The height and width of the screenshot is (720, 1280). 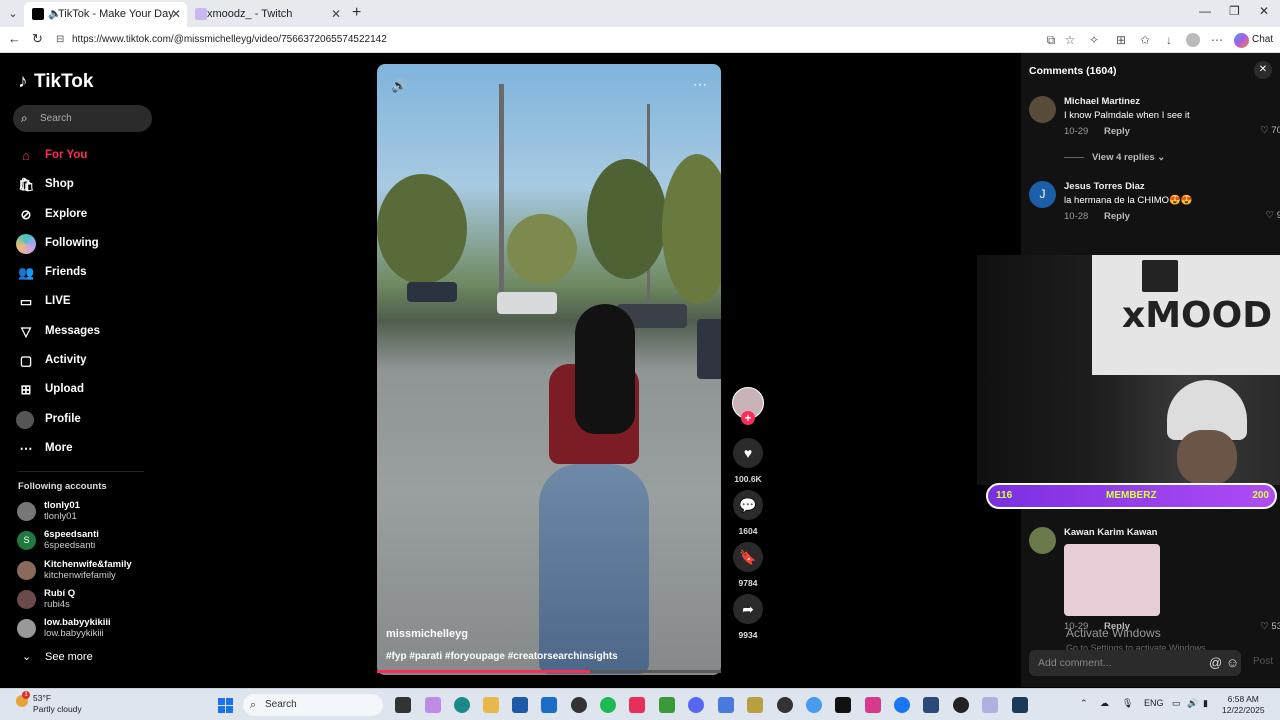 What do you see at coordinates (1169, 40) in the screenshot?
I see `downloads-icon: ↓` at bounding box center [1169, 40].